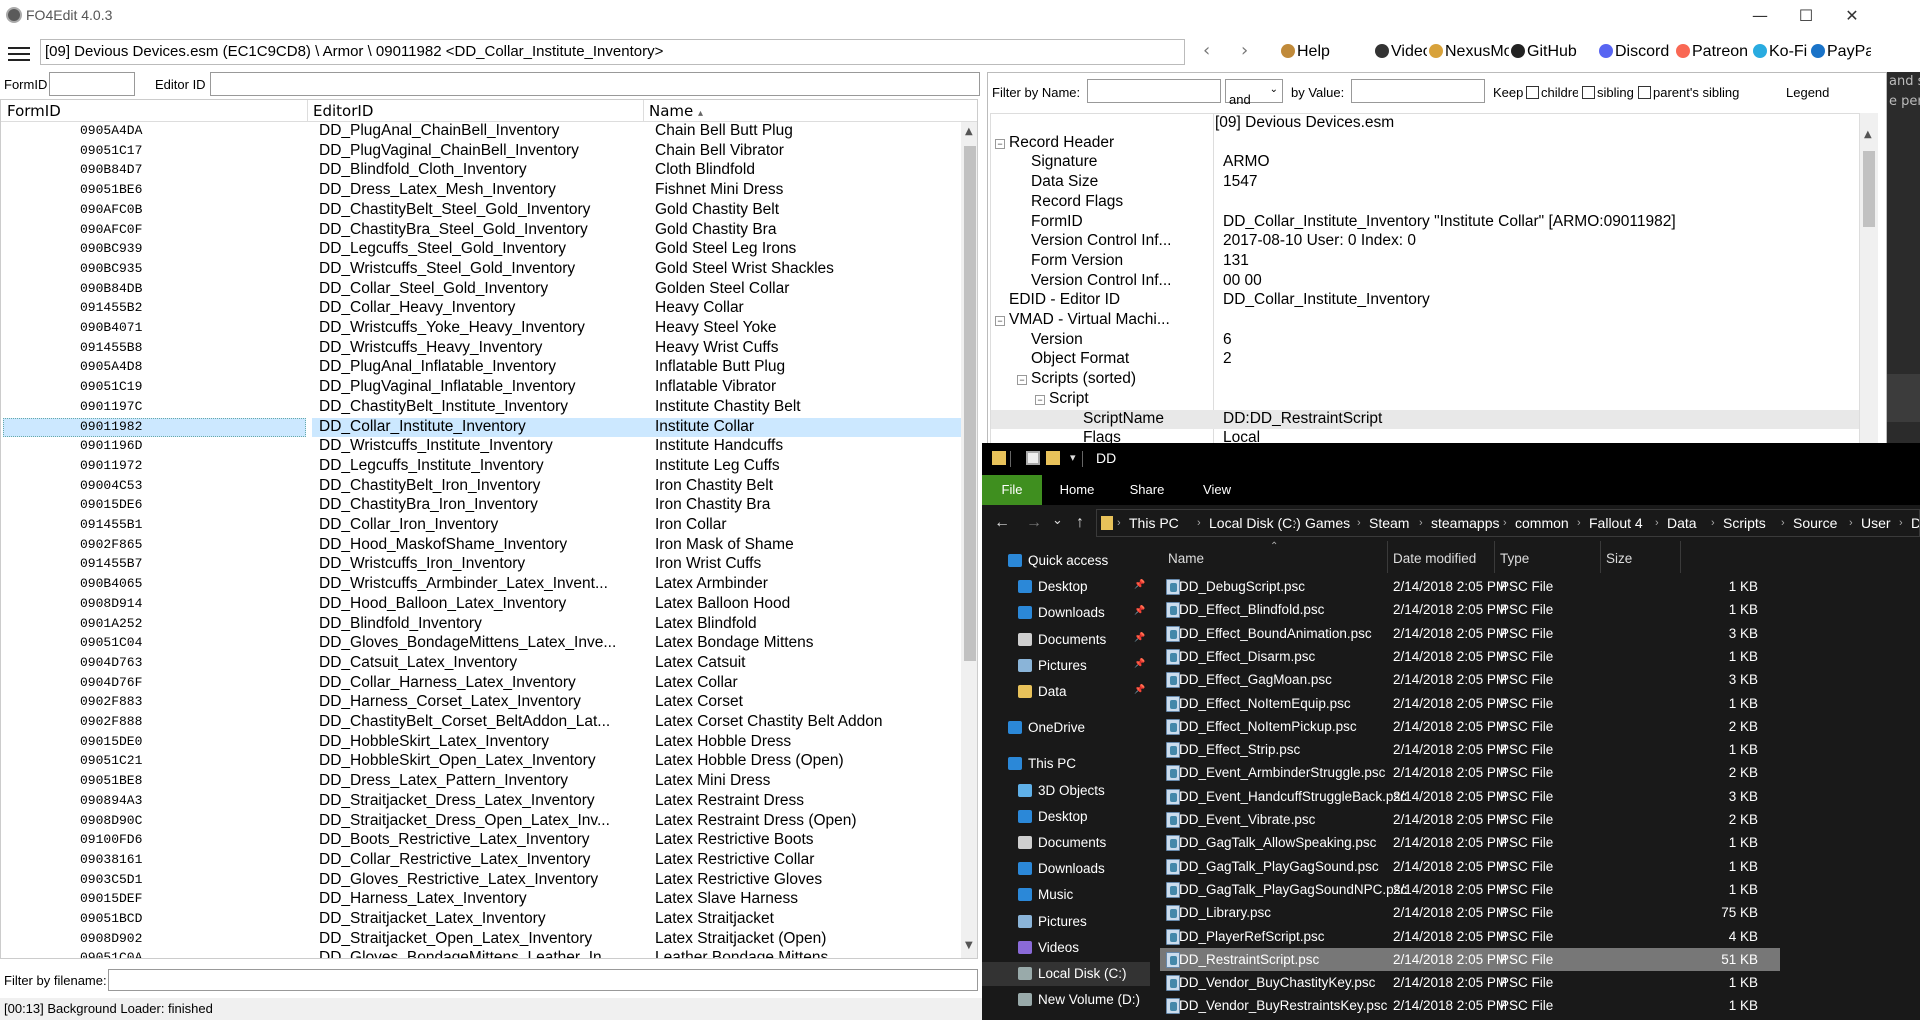  I want to click on editorid-filter-input, so click(595, 84).